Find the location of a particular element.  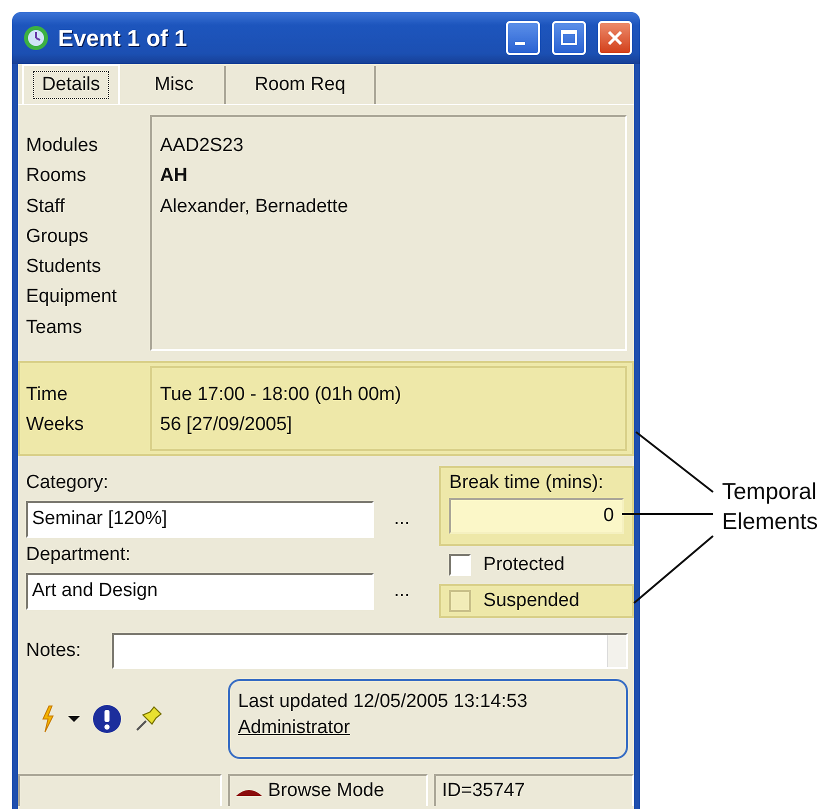

field-label: Time is located at coordinates (47, 395).